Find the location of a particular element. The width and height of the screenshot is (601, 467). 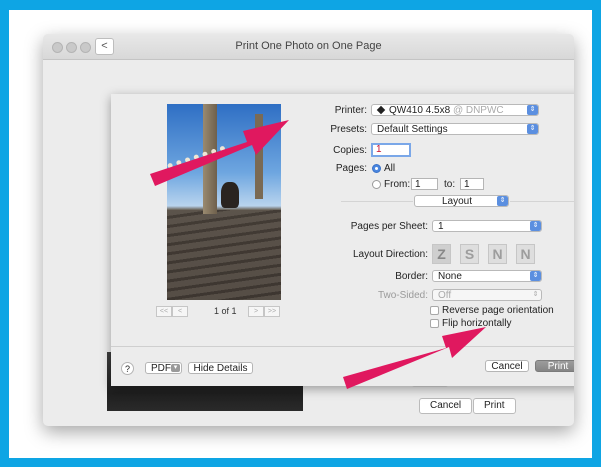

flip-horizontally-label: Flip horizontally is located at coordinates (477, 323).